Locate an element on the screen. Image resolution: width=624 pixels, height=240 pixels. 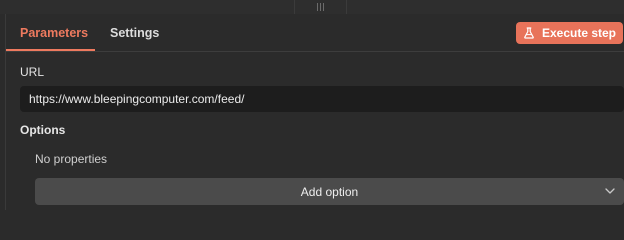
strip-divider-right is located at coordinates (346, 7).